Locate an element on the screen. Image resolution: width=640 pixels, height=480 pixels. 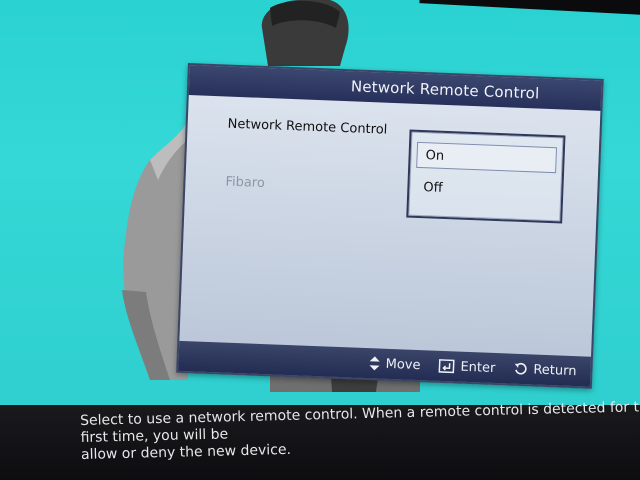
enter-icon is located at coordinates (446, 366).